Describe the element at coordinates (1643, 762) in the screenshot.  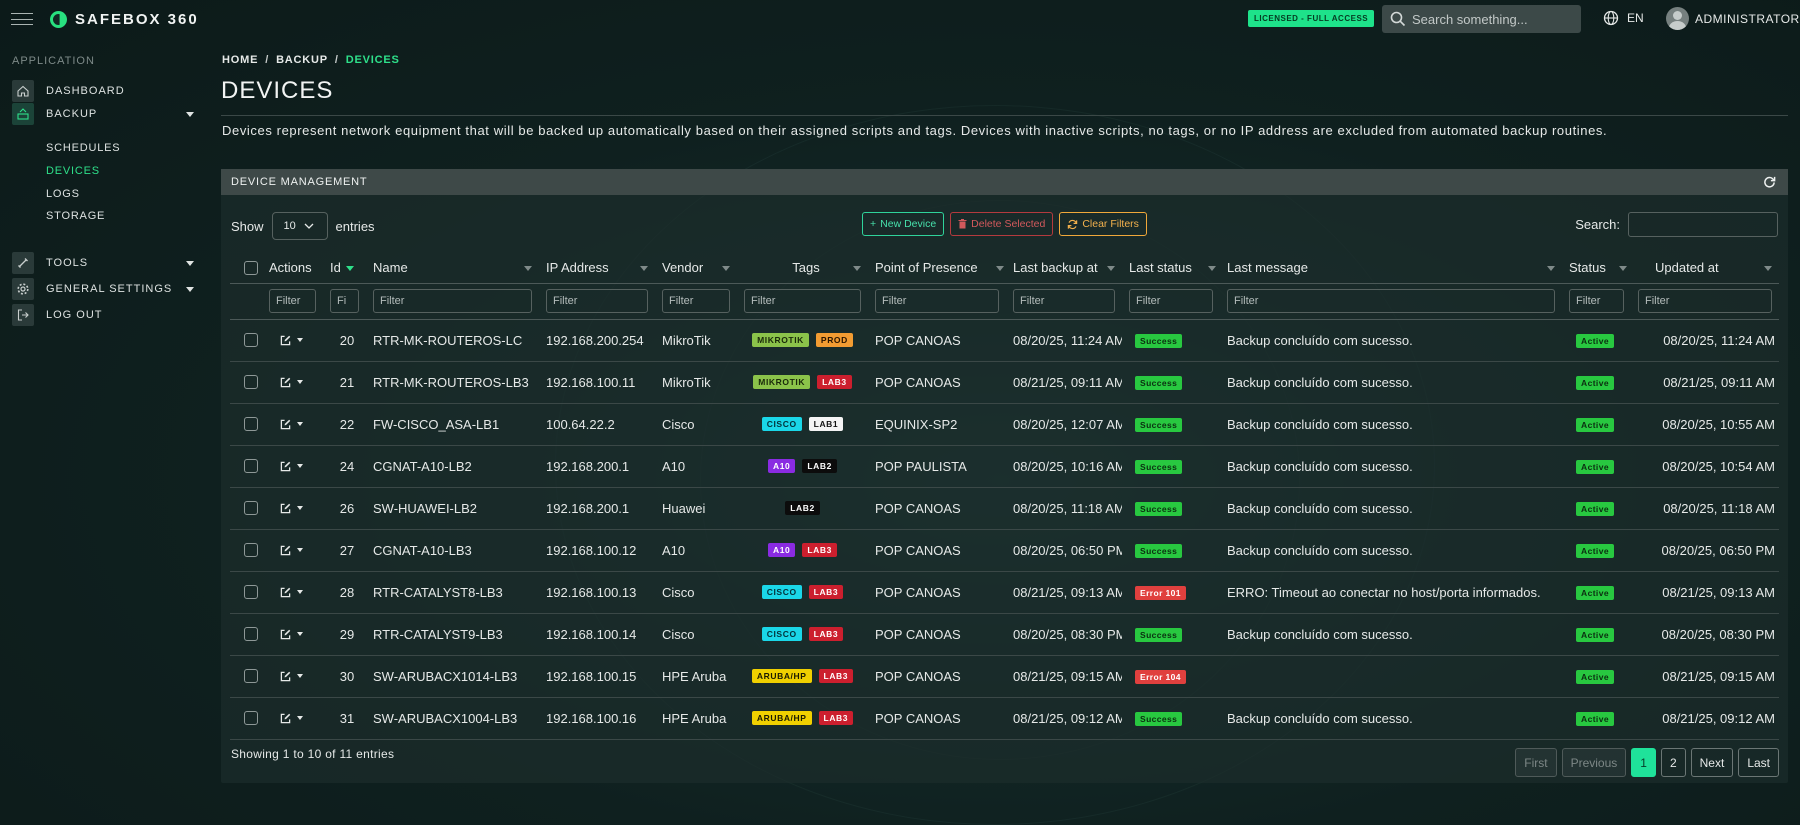
I see `page-1-button: 1` at that location.